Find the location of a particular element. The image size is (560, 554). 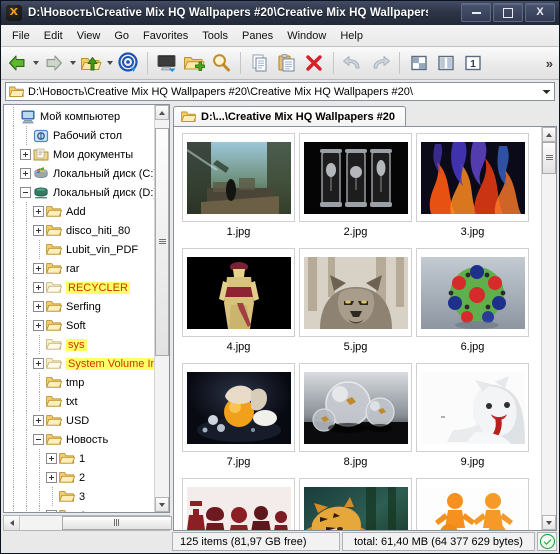

menu-panes: Panes is located at coordinates (257, 36).